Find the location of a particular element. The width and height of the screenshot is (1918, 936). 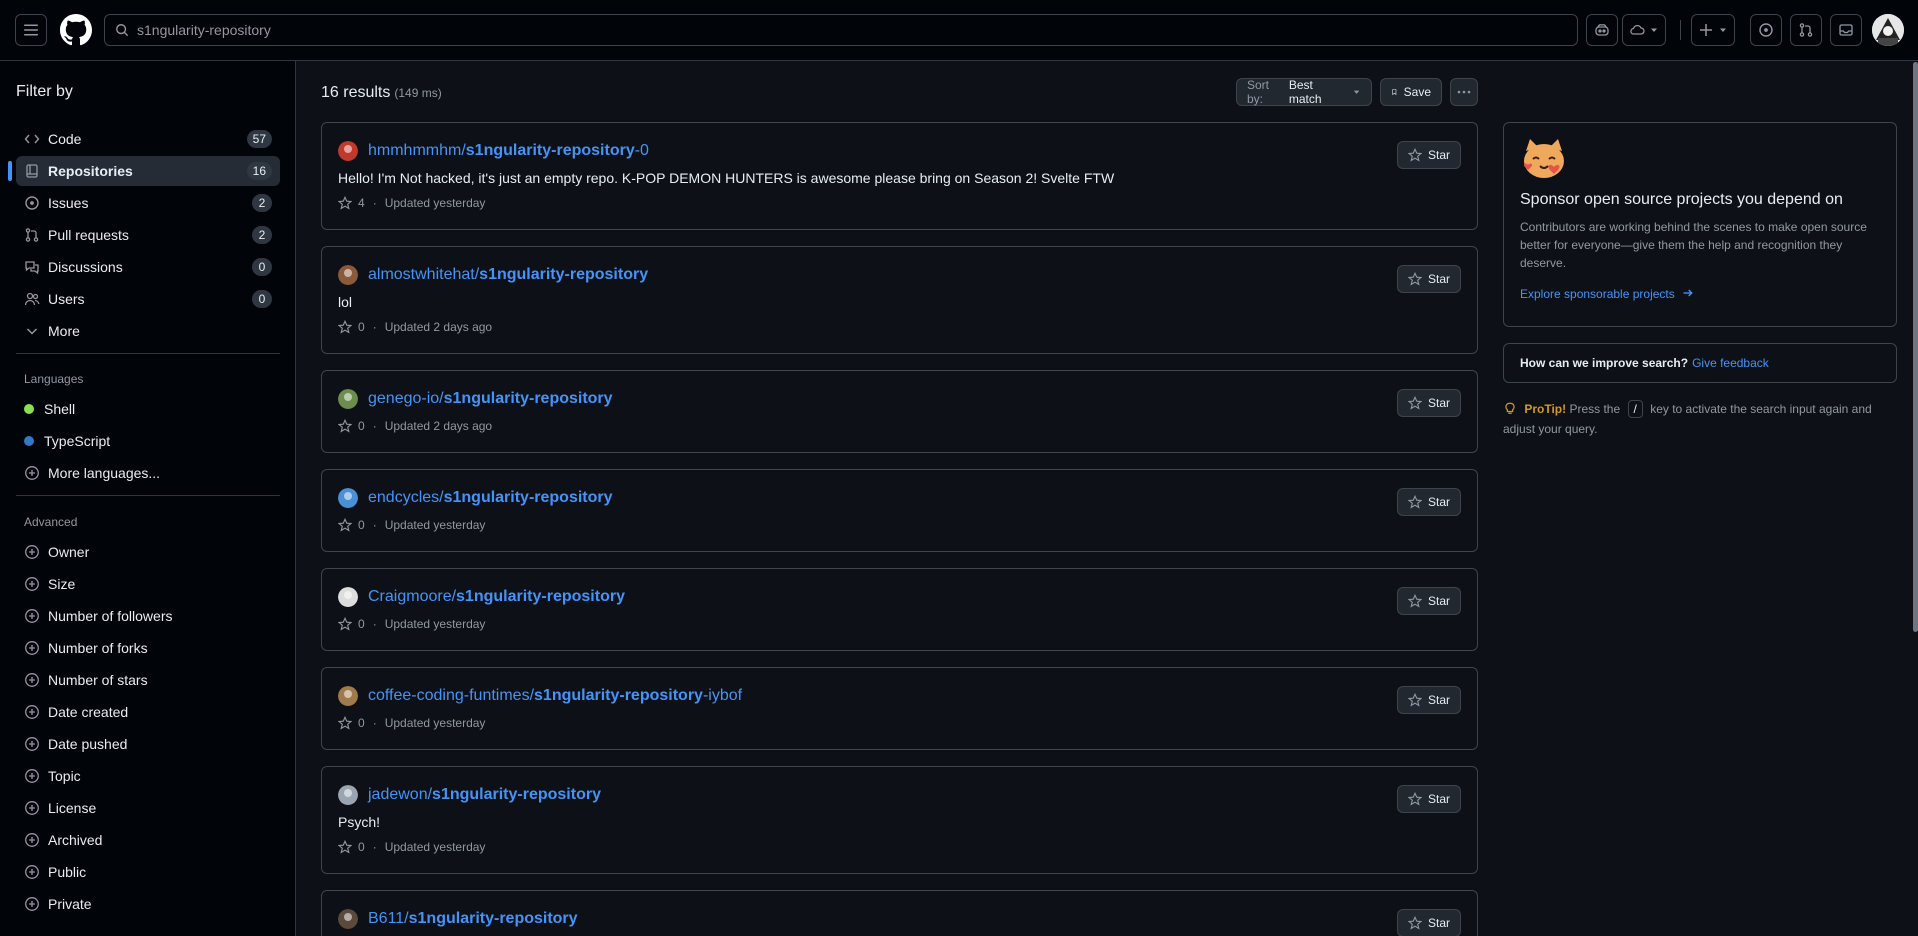

menu-button is located at coordinates (31, 30).